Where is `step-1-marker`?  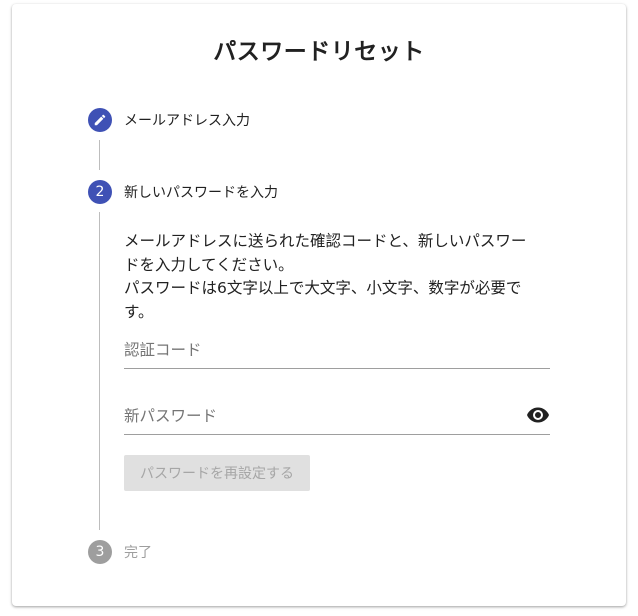 step-1-marker is located at coordinates (100, 120).